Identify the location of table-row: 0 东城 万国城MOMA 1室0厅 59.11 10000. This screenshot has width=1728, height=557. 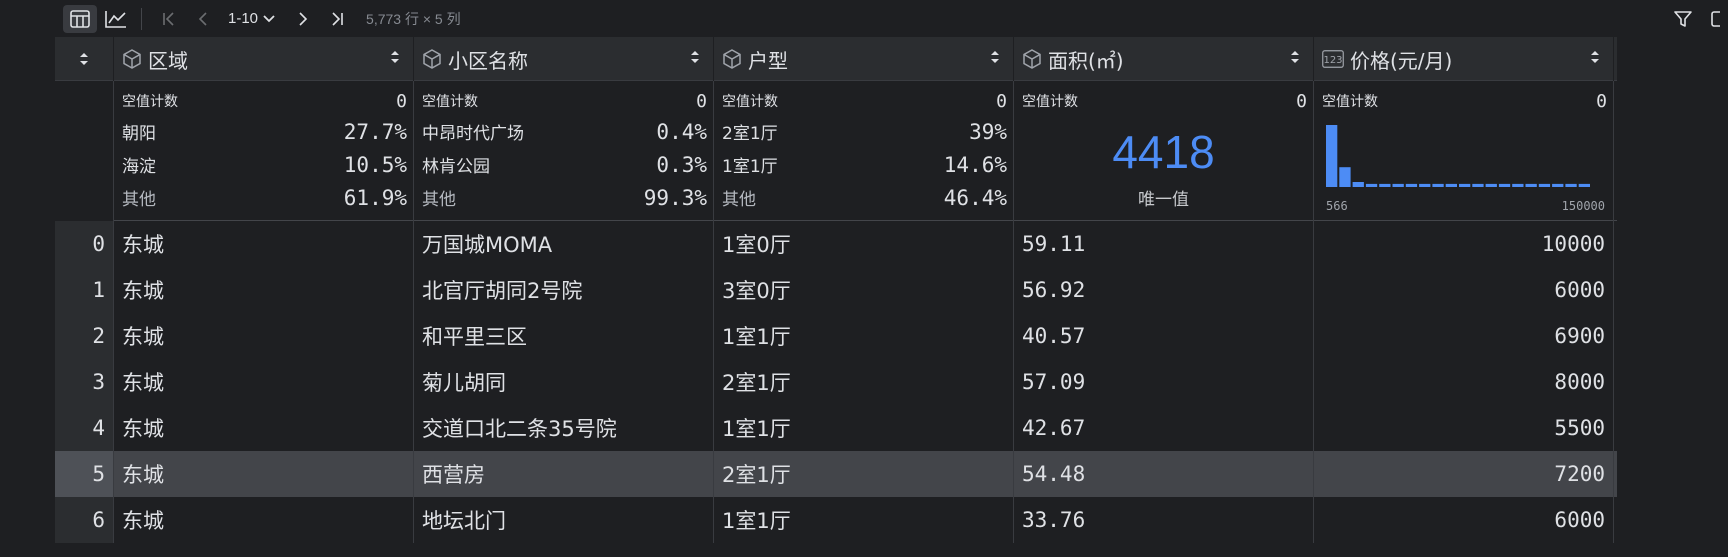
(836, 244).